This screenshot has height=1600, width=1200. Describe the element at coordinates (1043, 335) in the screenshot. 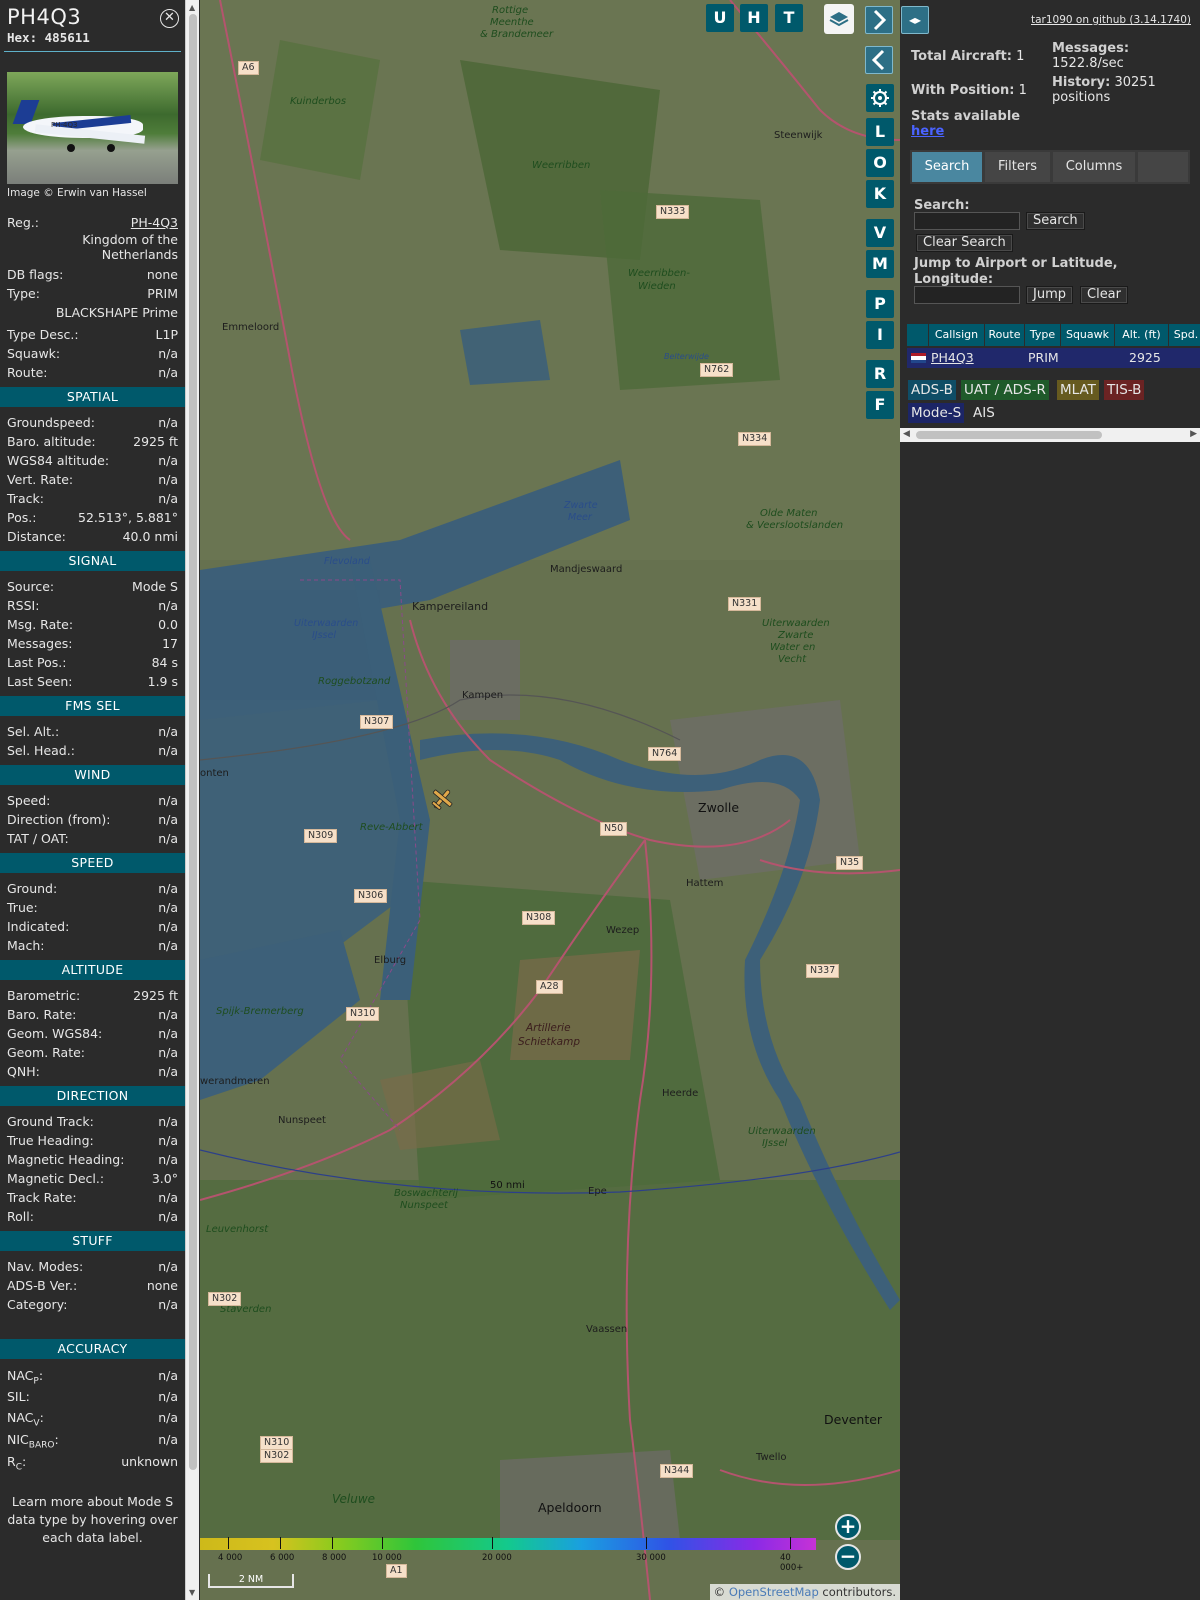

I see `column-type: Type` at that location.